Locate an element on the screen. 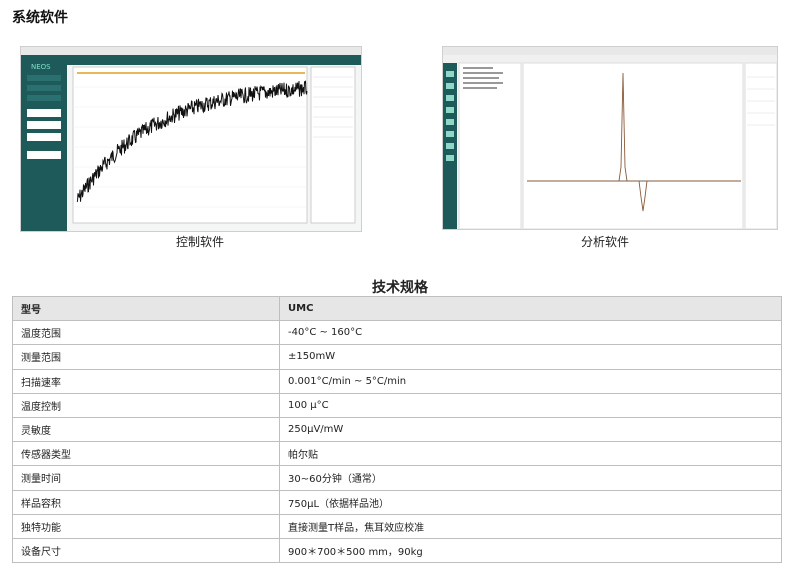 The height and width of the screenshot is (582, 800). spec-value: 900＊700＊500 mm，90kg is located at coordinates (530, 550).